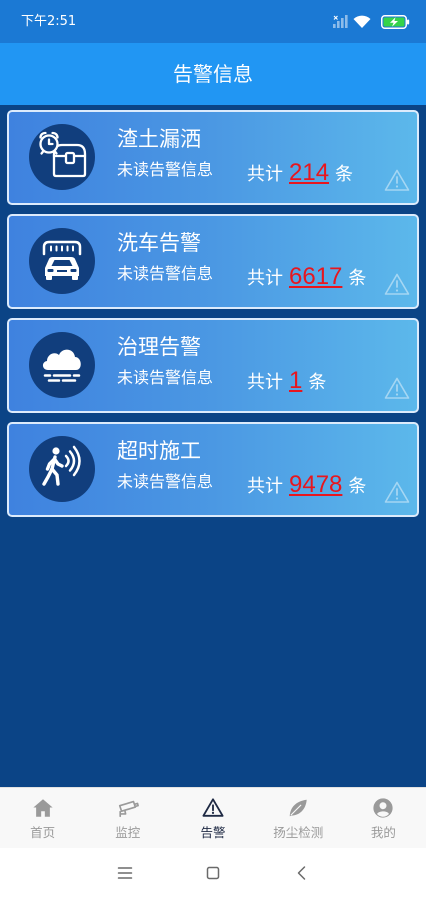  I want to click on alert-total: 共计 1 条, so click(286, 381).